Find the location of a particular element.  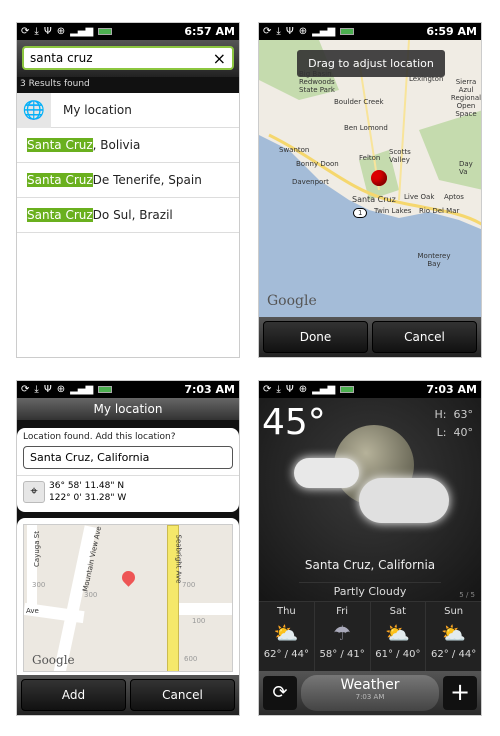

done-button: Done is located at coordinates (315, 337).